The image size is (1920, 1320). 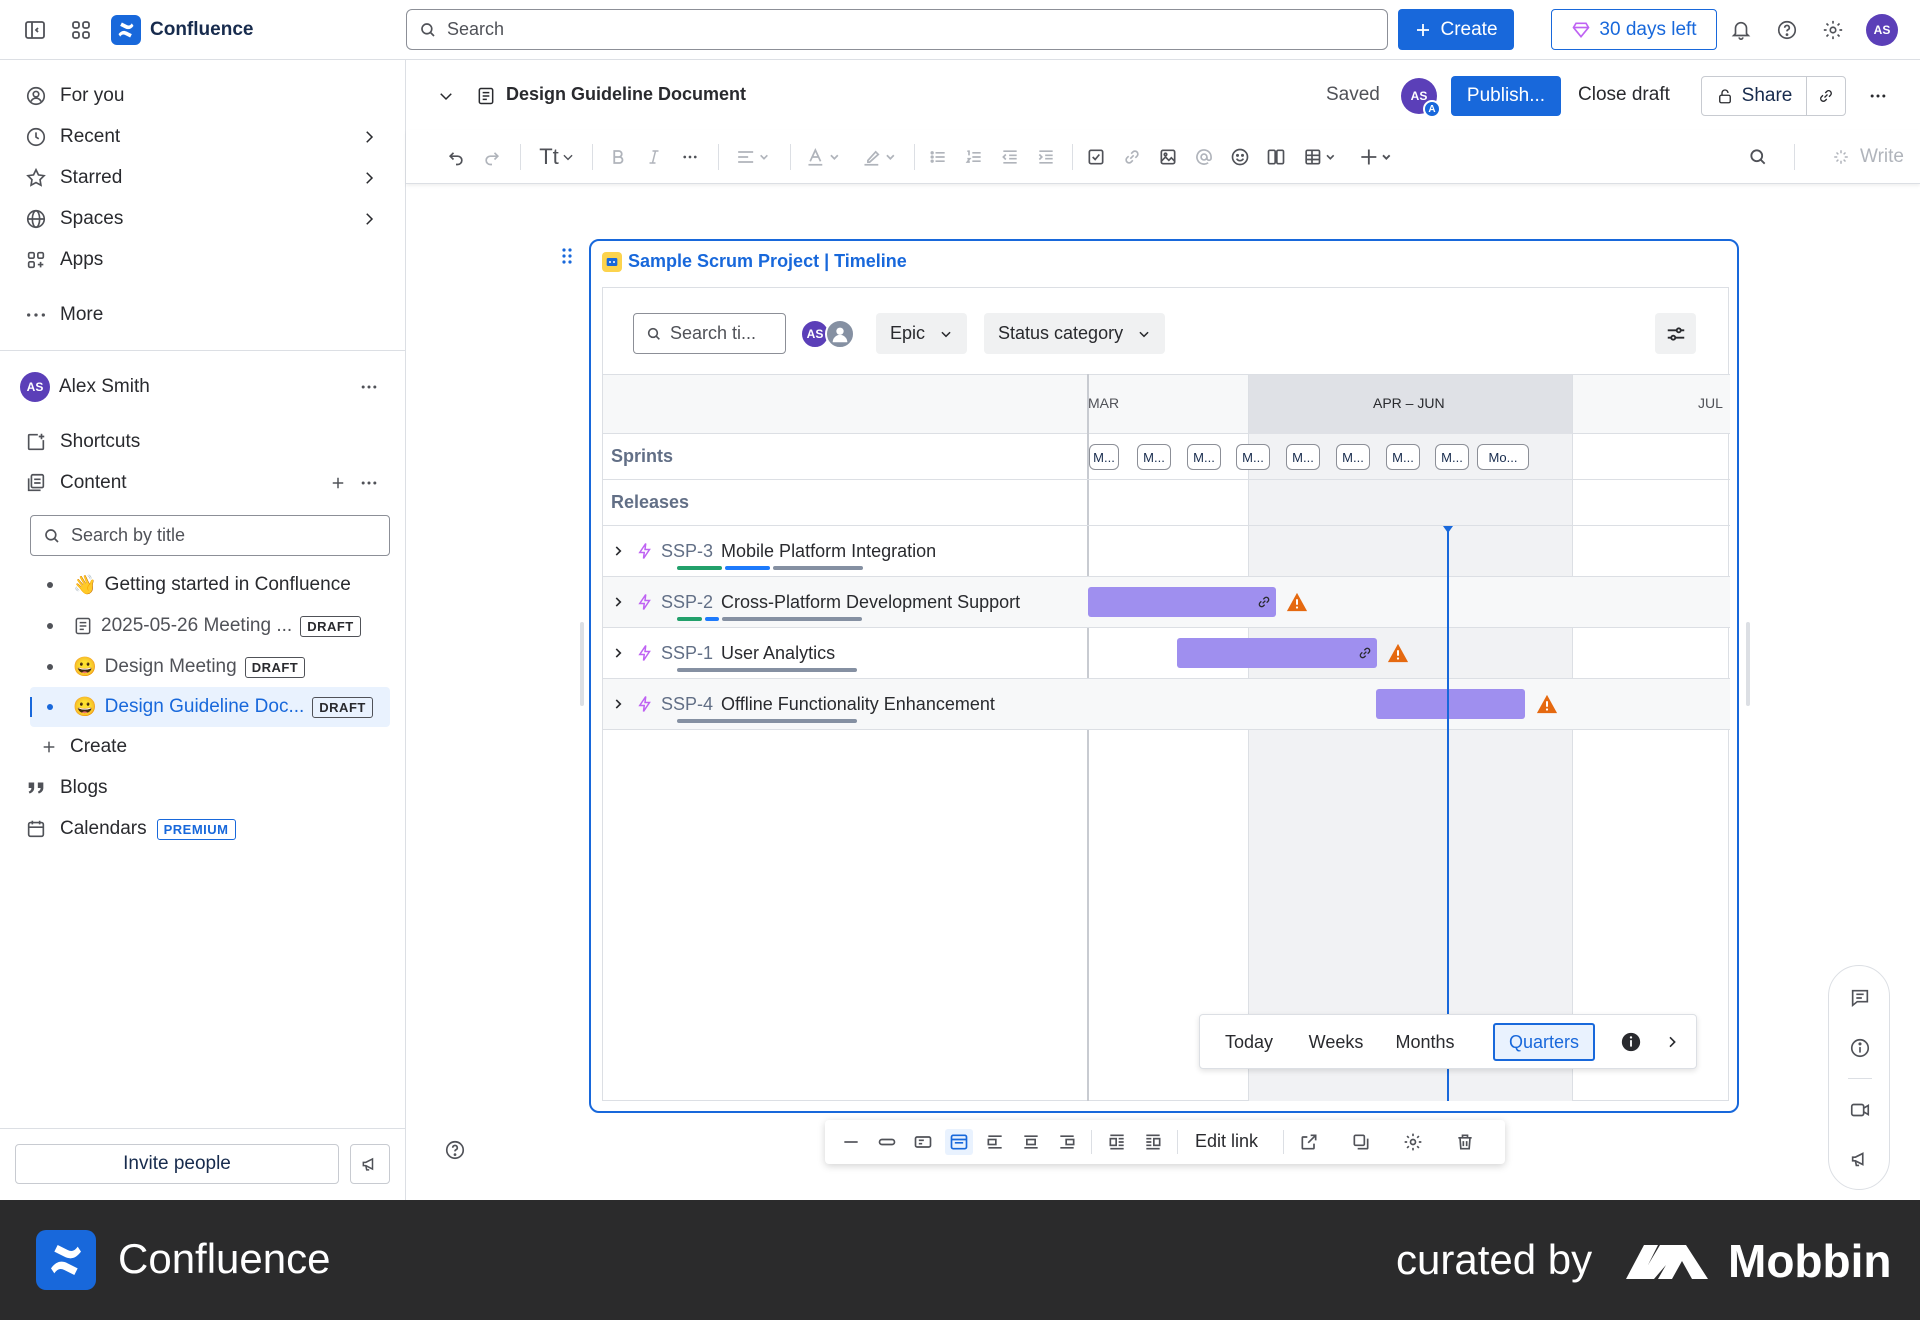 What do you see at coordinates (1741, 30) in the screenshot?
I see `notifications-bell-icon` at bounding box center [1741, 30].